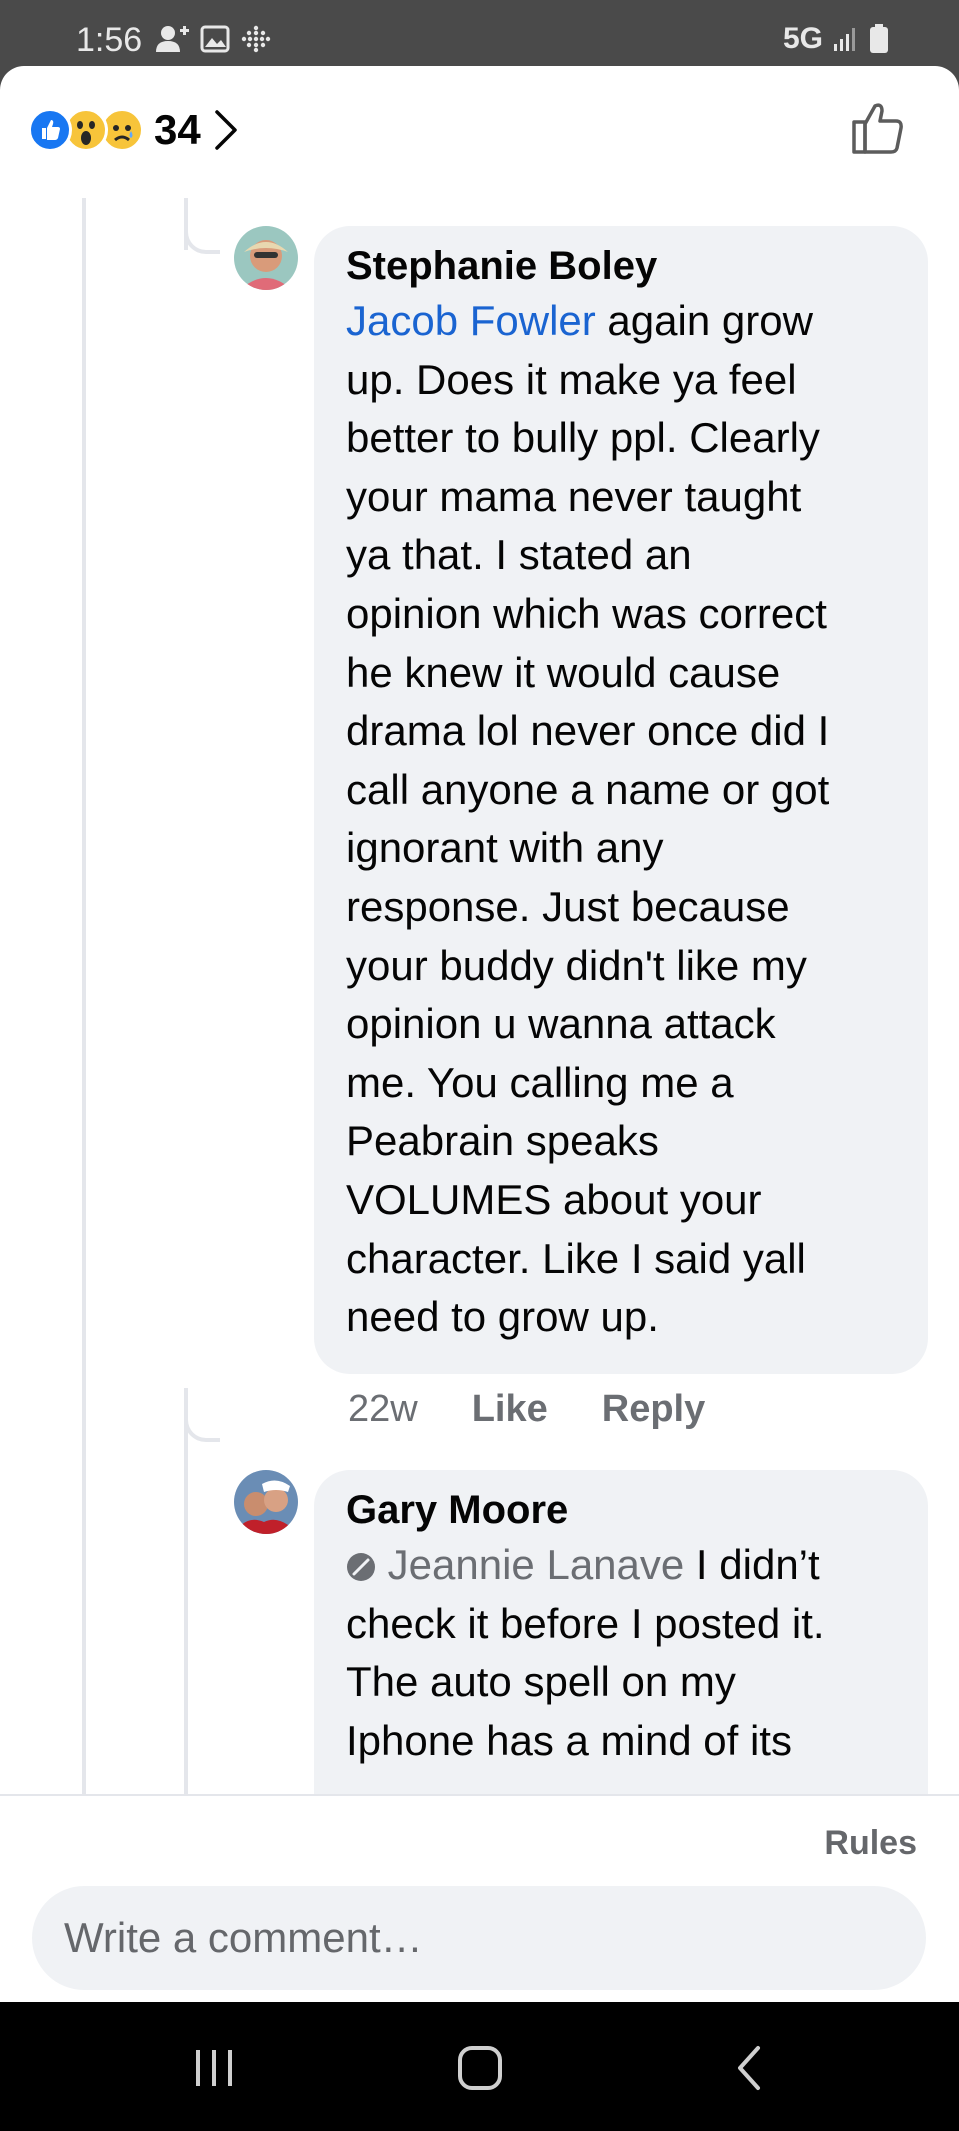  Describe the element at coordinates (704, 320) in the screenshot. I see `comment-line: again grow` at that location.